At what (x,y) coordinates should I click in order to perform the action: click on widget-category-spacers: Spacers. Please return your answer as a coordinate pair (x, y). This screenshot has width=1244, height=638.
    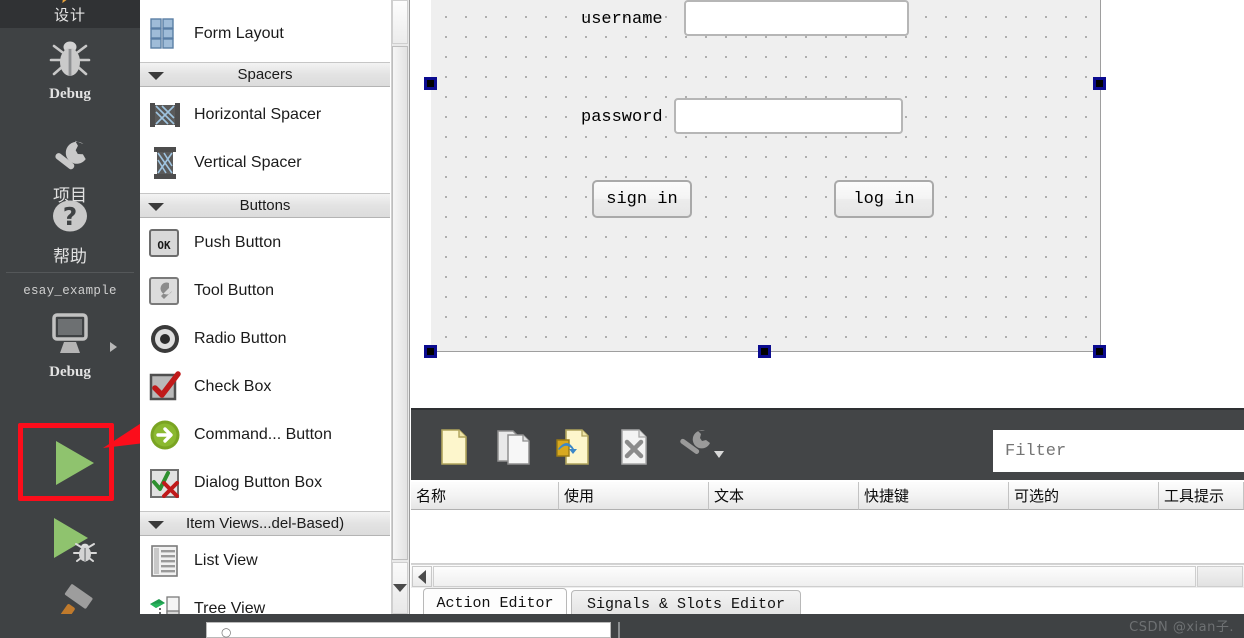
    Looking at the image, I should click on (265, 74).